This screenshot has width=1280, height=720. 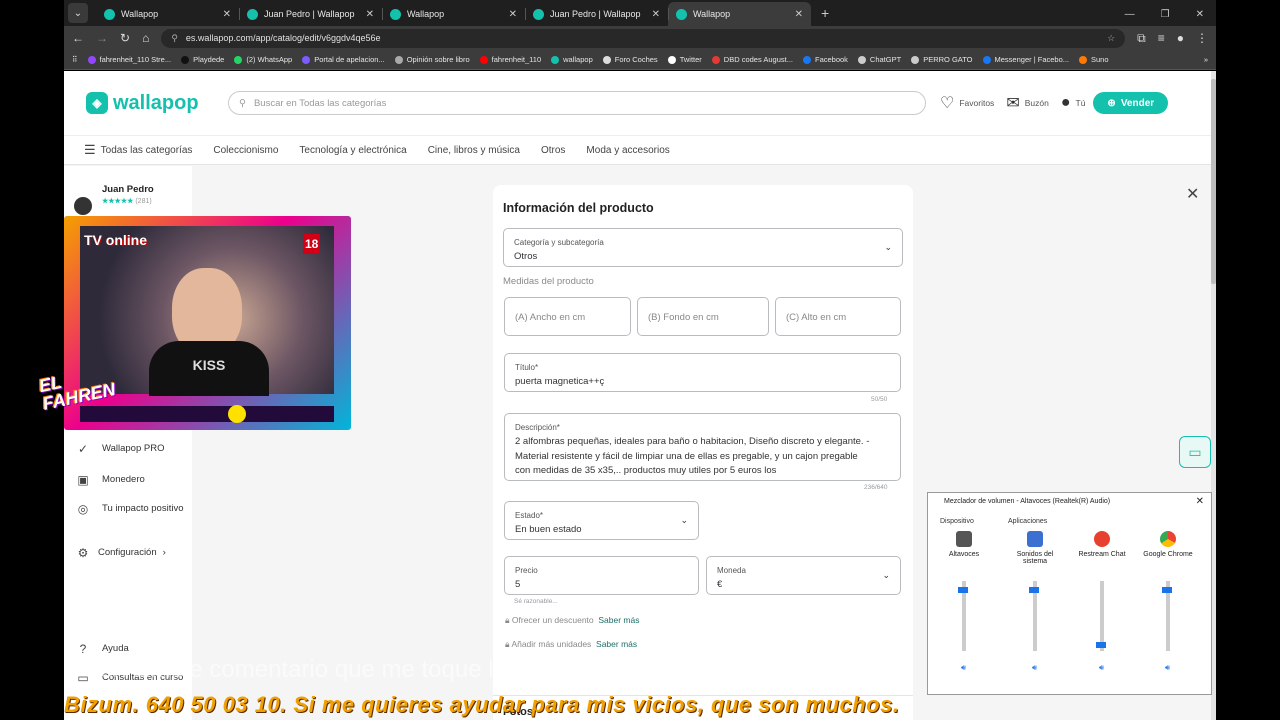 I want to click on forward-icon: →, so click(x=102, y=38).